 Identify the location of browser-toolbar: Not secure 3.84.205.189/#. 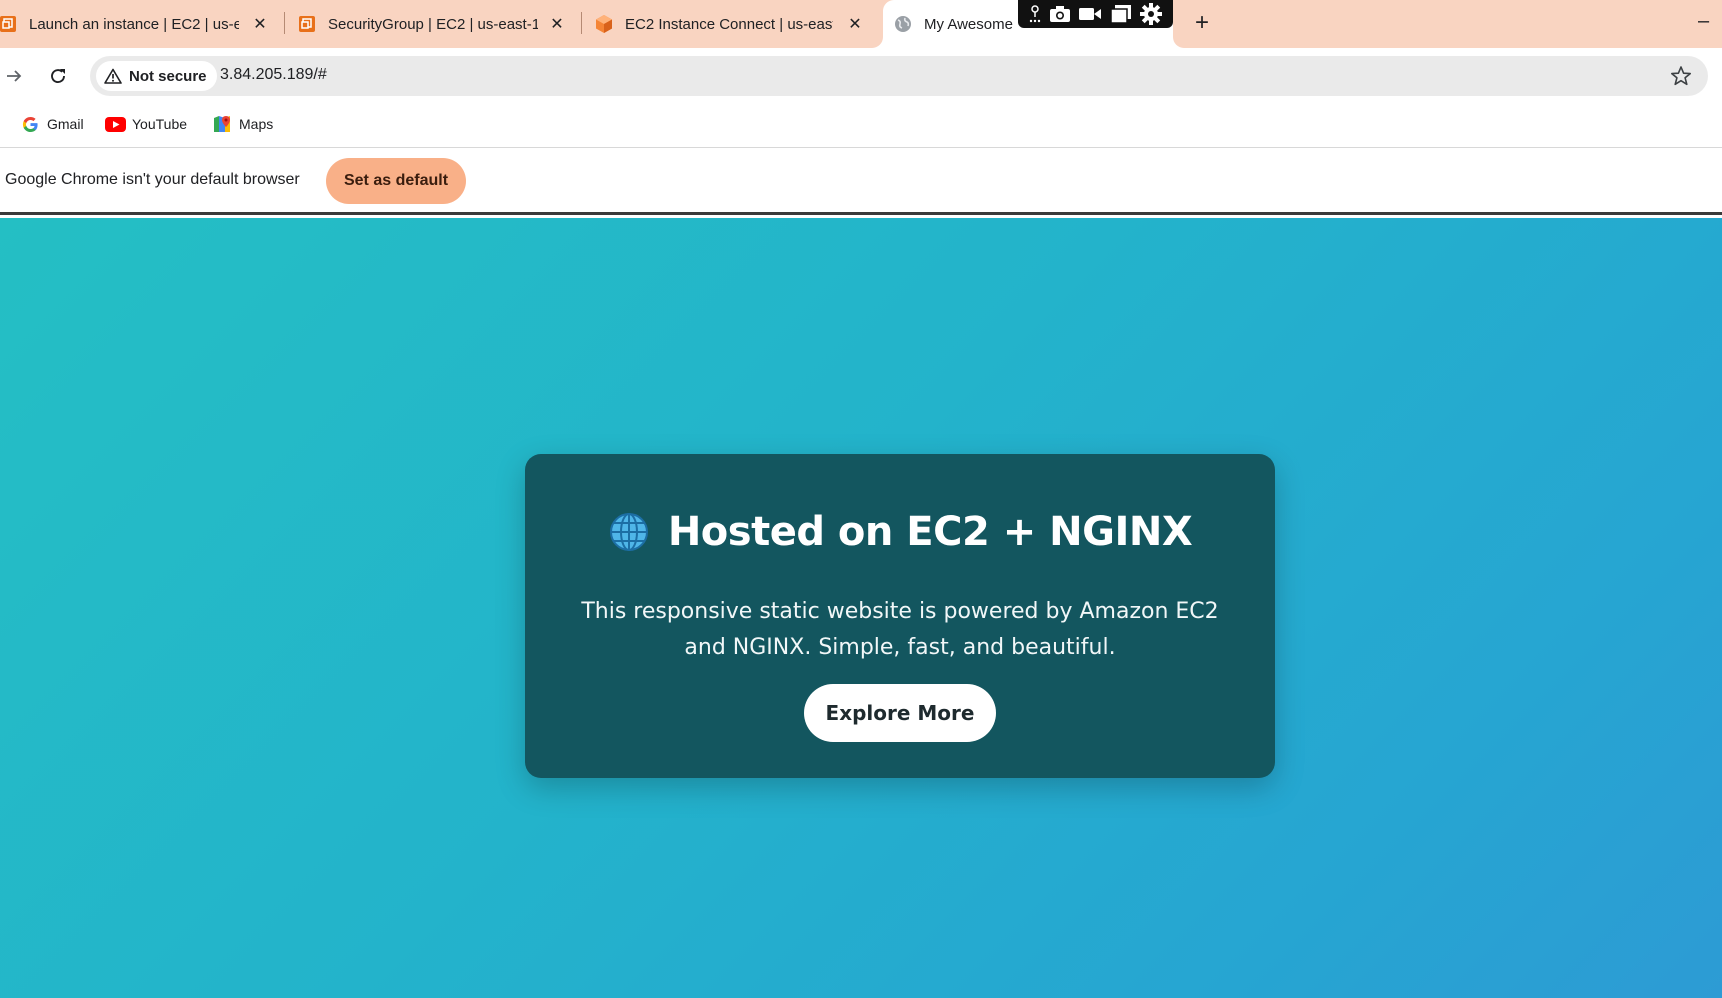
(861, 76).